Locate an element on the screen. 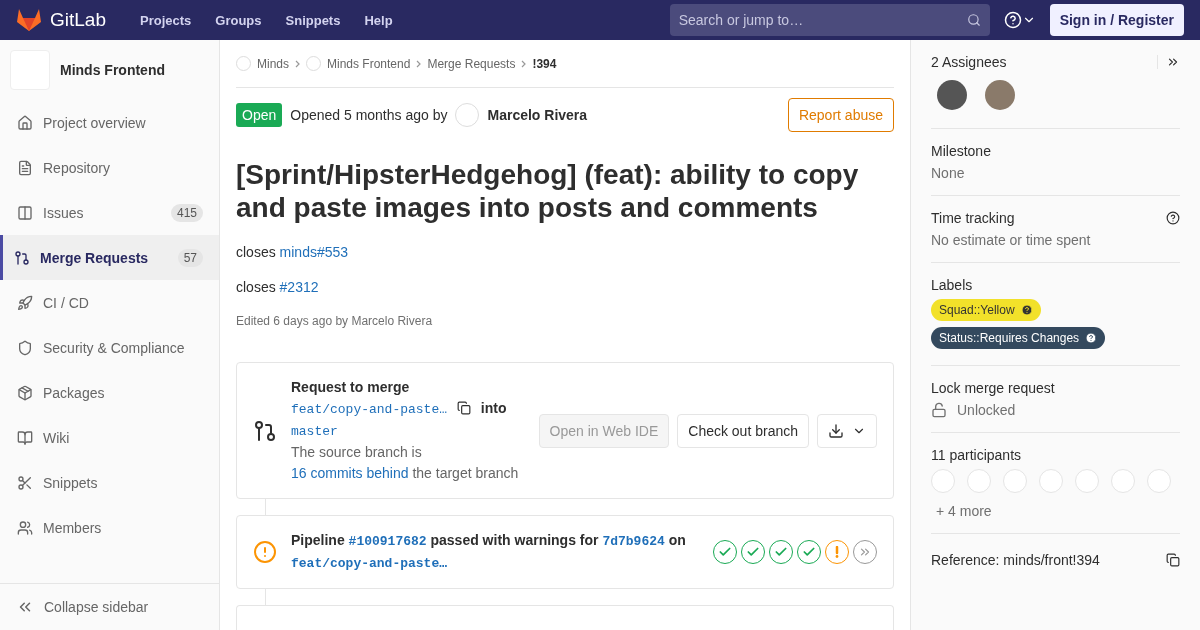 This screenshot has height=630, width=1200. sign-in-button: Sign in / Register is located at coordinates (1116, 20).